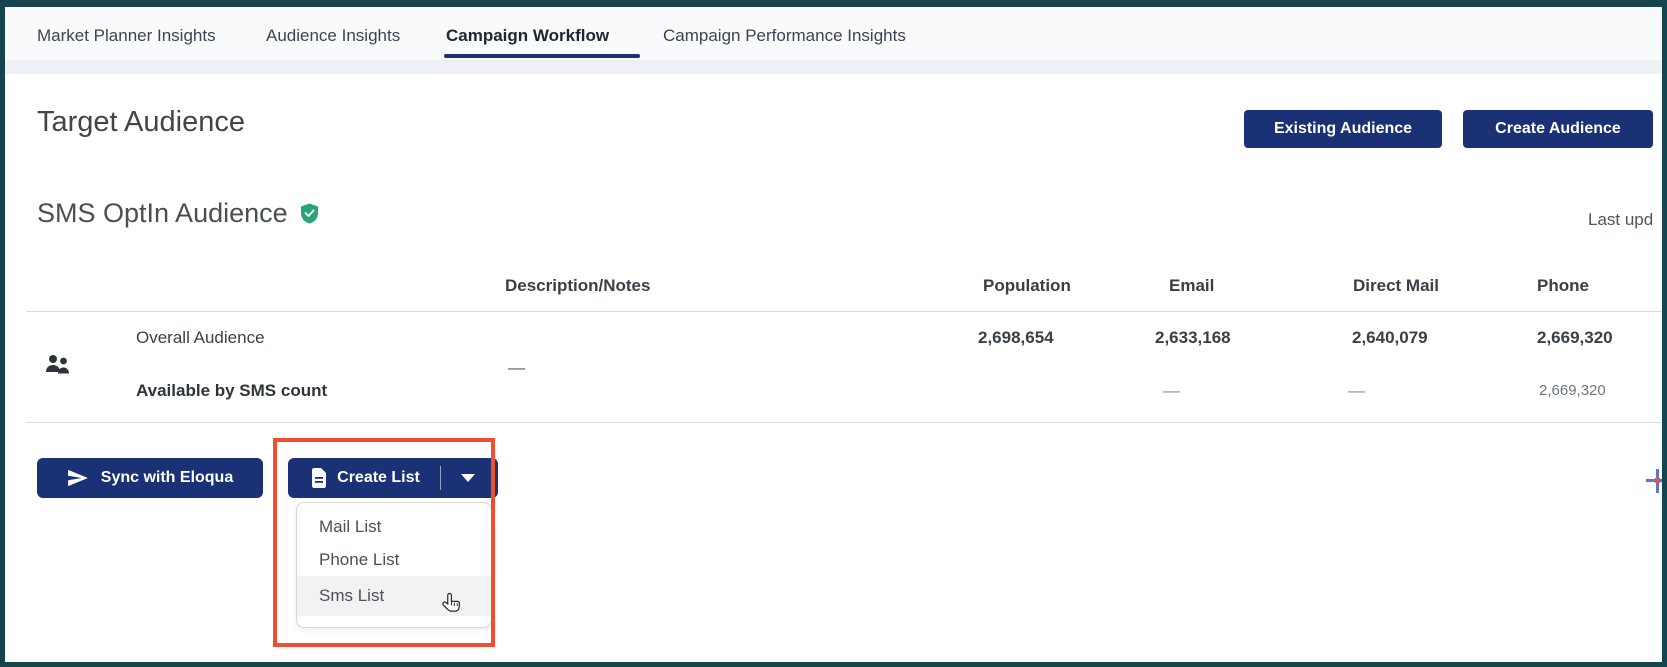 The width and height of the screenshot is (1667, 667). Describe the element at coordinates (527, 36) in the screenshot. I see `tab-campaign-workflow: Campaign Workflow` at that location.